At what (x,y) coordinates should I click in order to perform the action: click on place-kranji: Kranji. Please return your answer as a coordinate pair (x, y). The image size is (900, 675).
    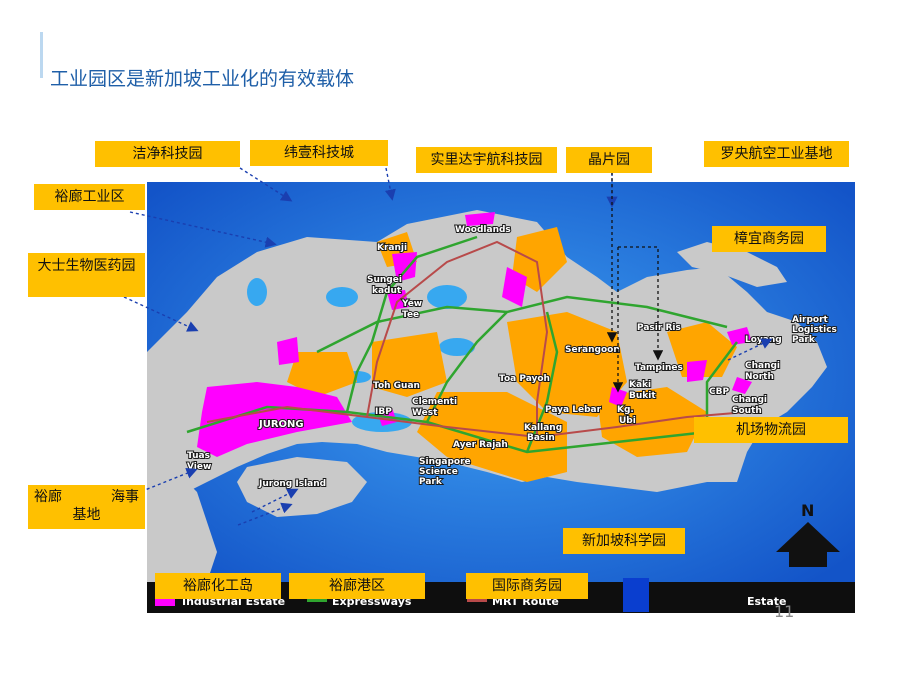
    Looking at the image, I should click on (392, 248).